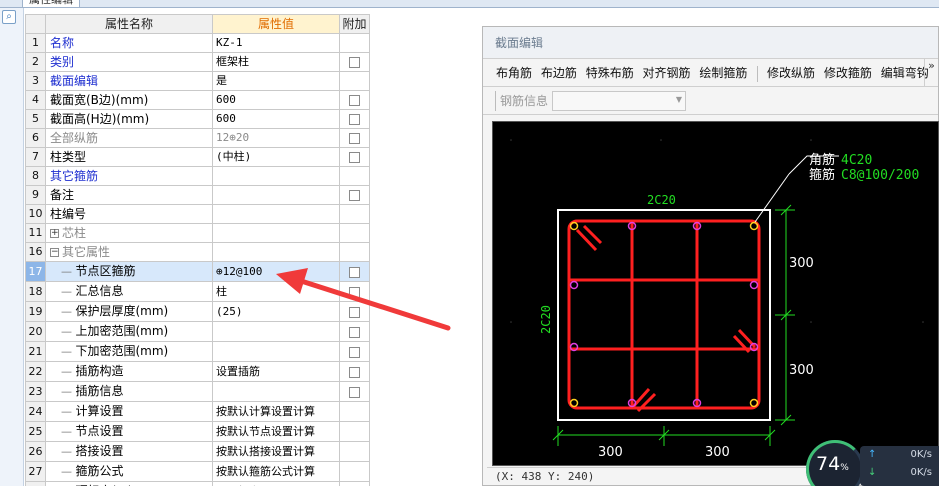 The width and height of the screenshot is (939, 486). I want to click on property-name: — 下加密范围(mm), so click(129, 351).